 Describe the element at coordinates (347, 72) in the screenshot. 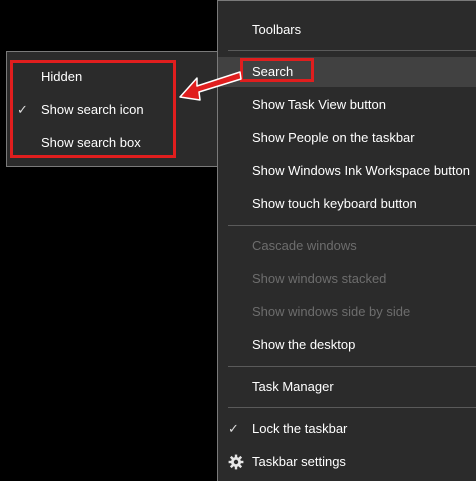

I see `menu-item-search: Search` at that location.